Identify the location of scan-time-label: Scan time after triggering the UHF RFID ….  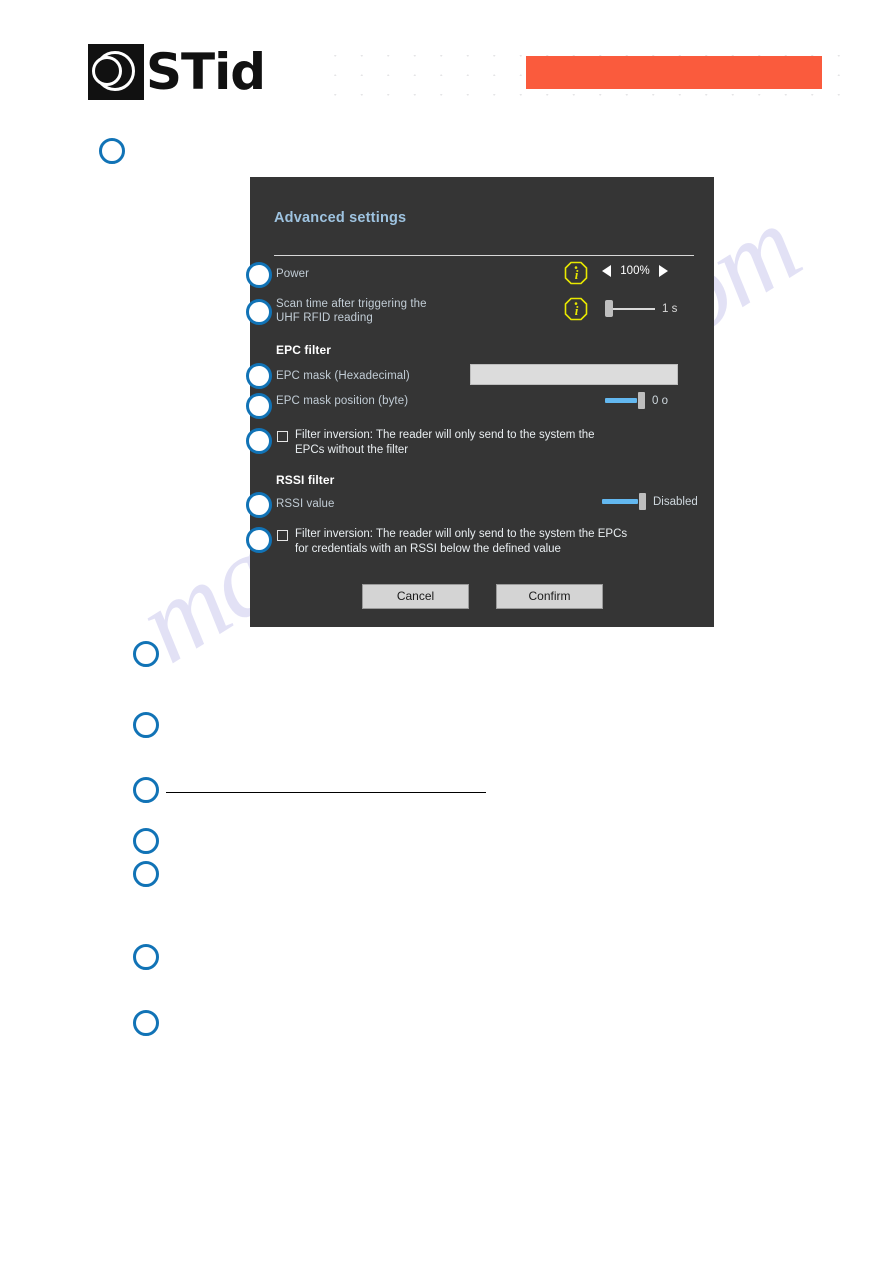
(376, 311).